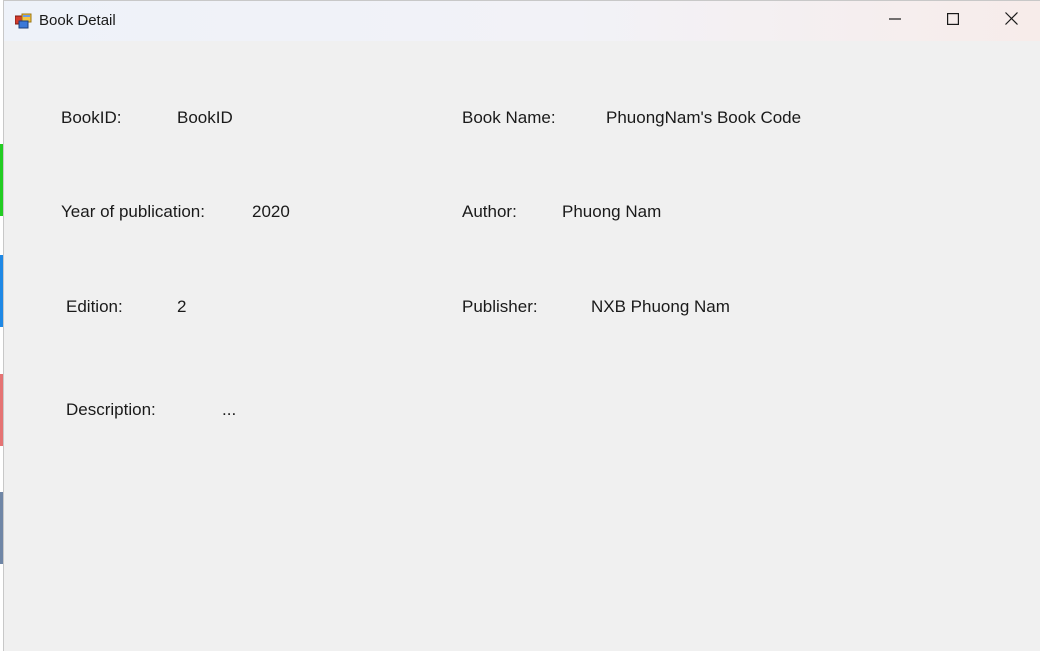  What do you see at coordinates (660, 306) in the screenshot?
I see `publisher-value: NXB Phuong Nam` at bounding box center [660, 306].